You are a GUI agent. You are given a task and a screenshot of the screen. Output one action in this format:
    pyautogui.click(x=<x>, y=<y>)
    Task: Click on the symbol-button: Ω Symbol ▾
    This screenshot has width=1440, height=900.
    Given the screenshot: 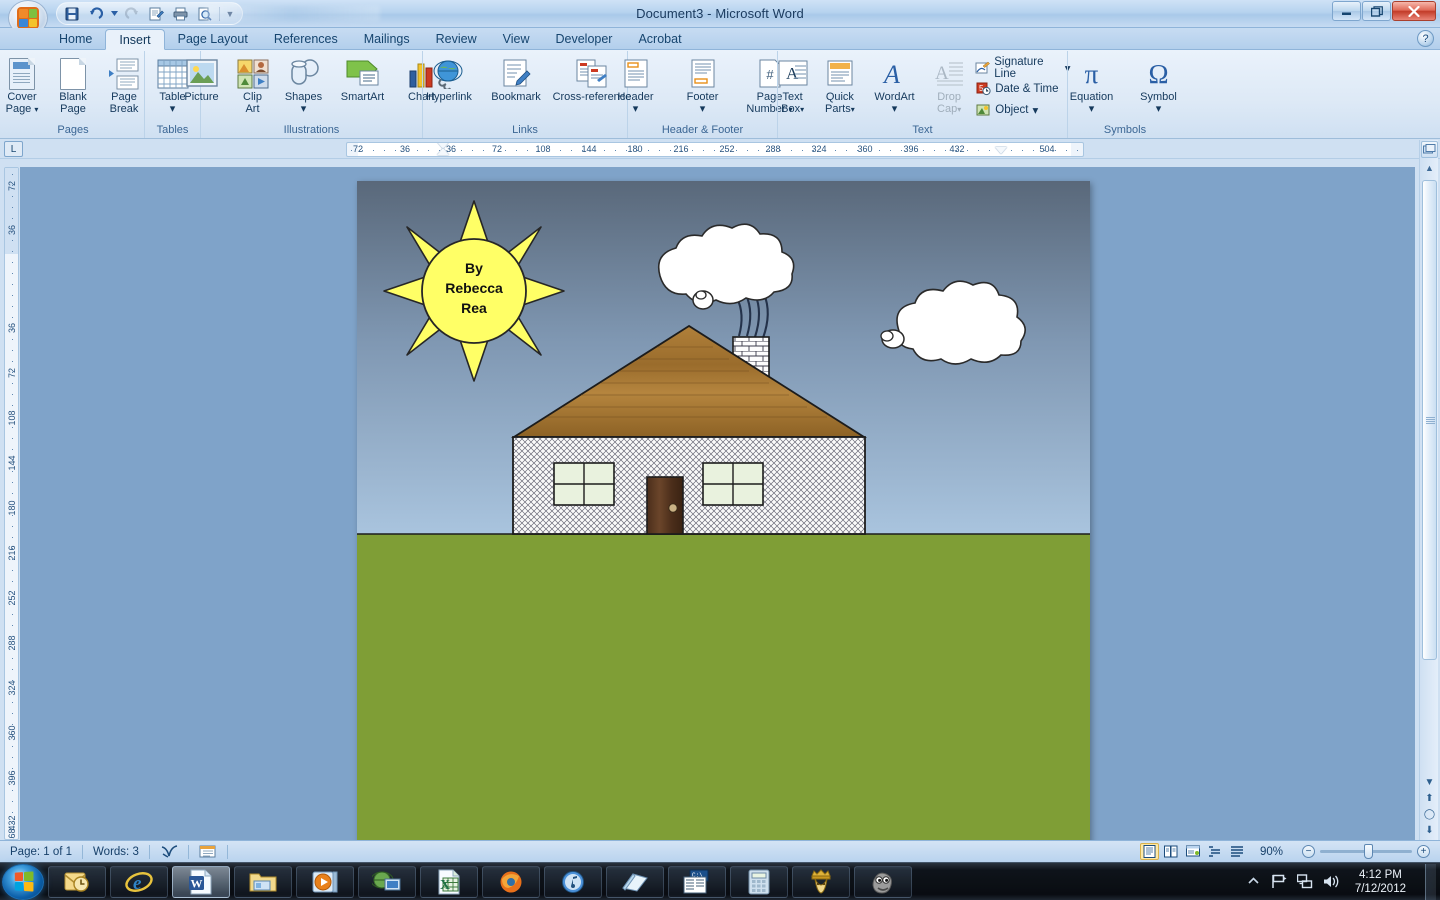 What is the action you would take?
    pyautogui.click(x=1159, y=85)
    